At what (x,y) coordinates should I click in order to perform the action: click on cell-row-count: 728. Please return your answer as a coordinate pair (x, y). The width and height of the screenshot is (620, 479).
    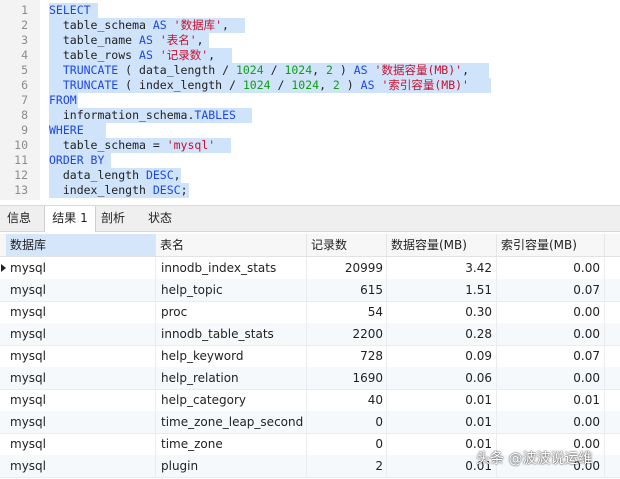
    Looking at the image, I should click on (347, 356).